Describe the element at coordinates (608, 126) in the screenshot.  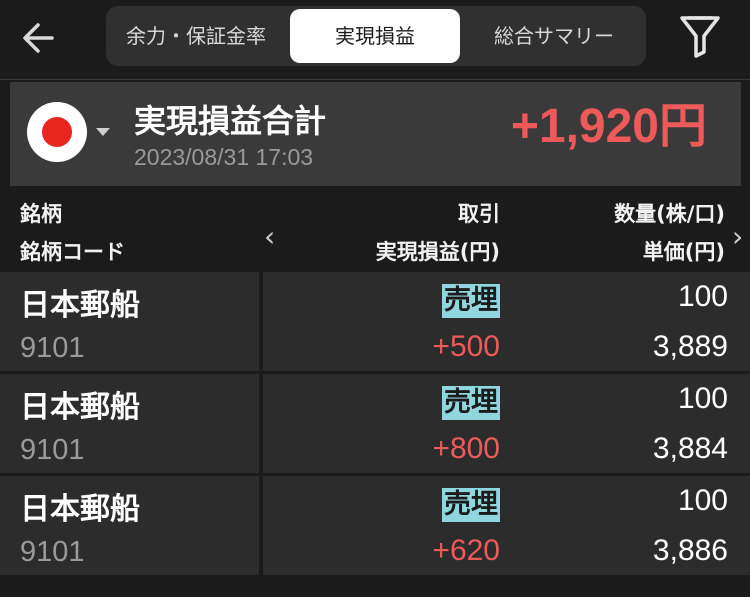
I see `summary-total: +1,920円` at that location.